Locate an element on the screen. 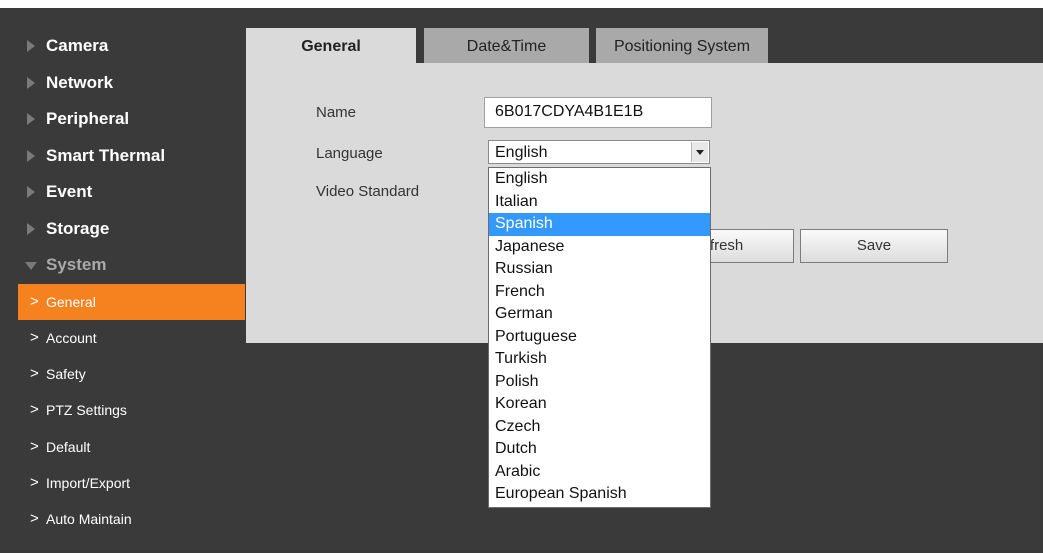 This screenshot has width=1043, height=553. name-input: 6B017CDYA4B1E1B is located at coordinates (598, 112).